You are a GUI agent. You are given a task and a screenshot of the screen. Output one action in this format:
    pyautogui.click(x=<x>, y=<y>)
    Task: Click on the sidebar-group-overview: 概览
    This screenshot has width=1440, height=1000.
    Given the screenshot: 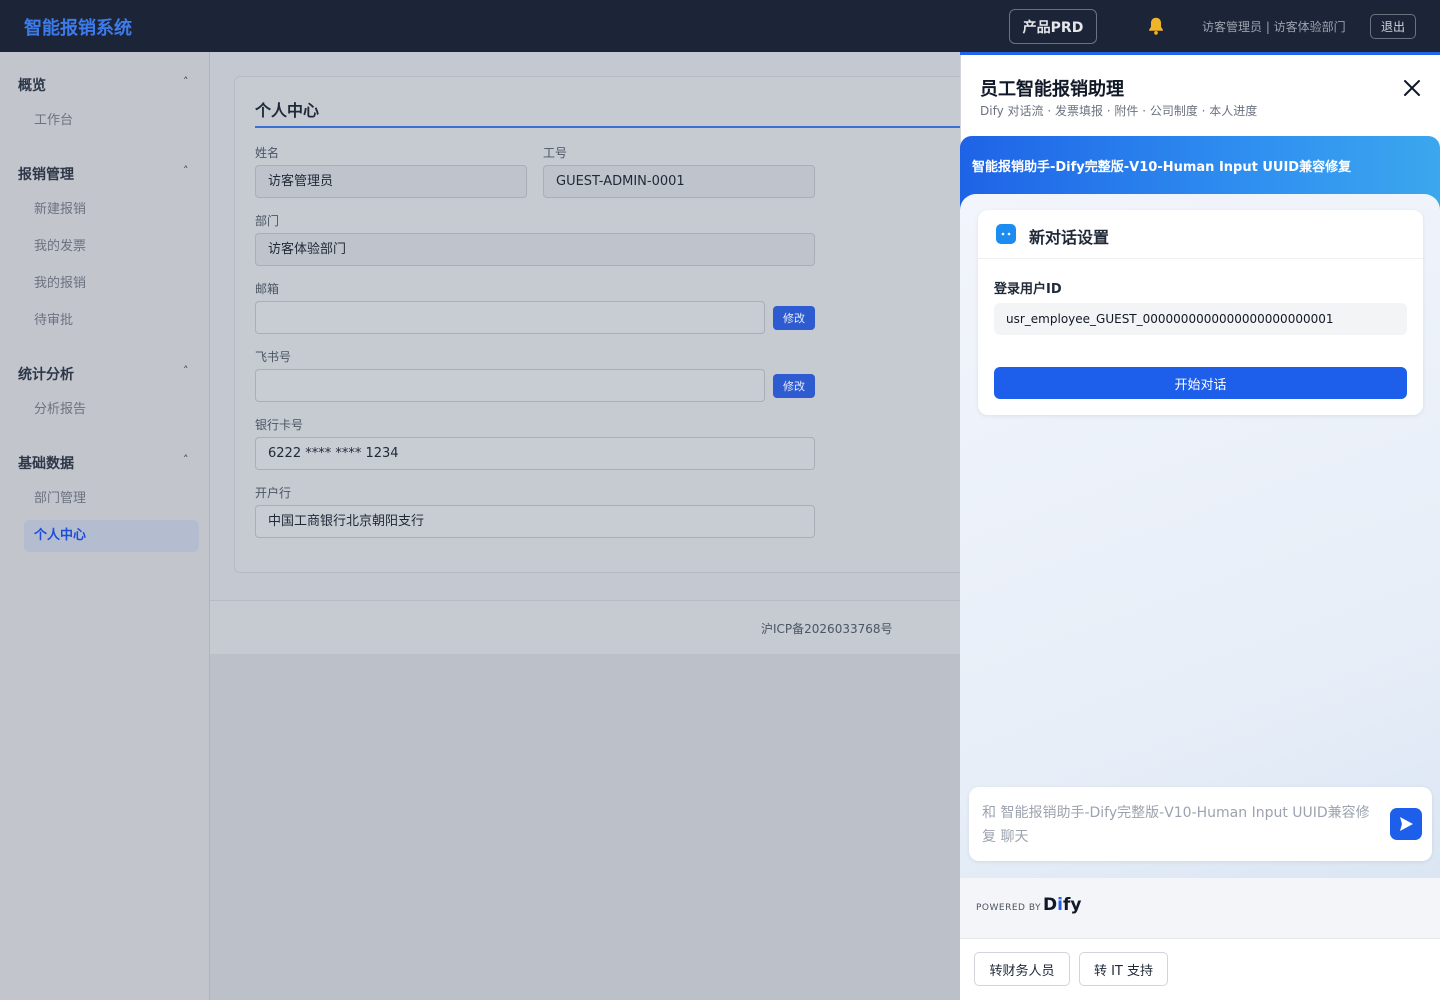 What is the action you would take?
    pyautogui.click(x=32, y=85)
    